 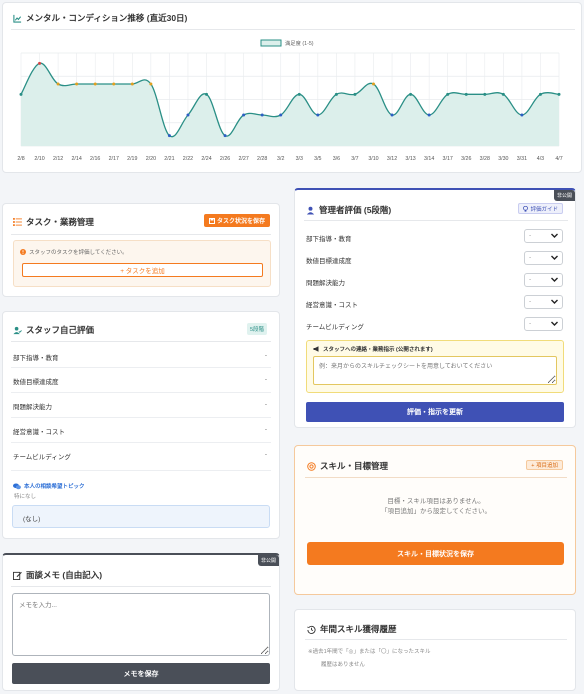 What do you see at coordinates (290, 105) in the screenshot?
I see `series-area` at bounding box center [290, 105].